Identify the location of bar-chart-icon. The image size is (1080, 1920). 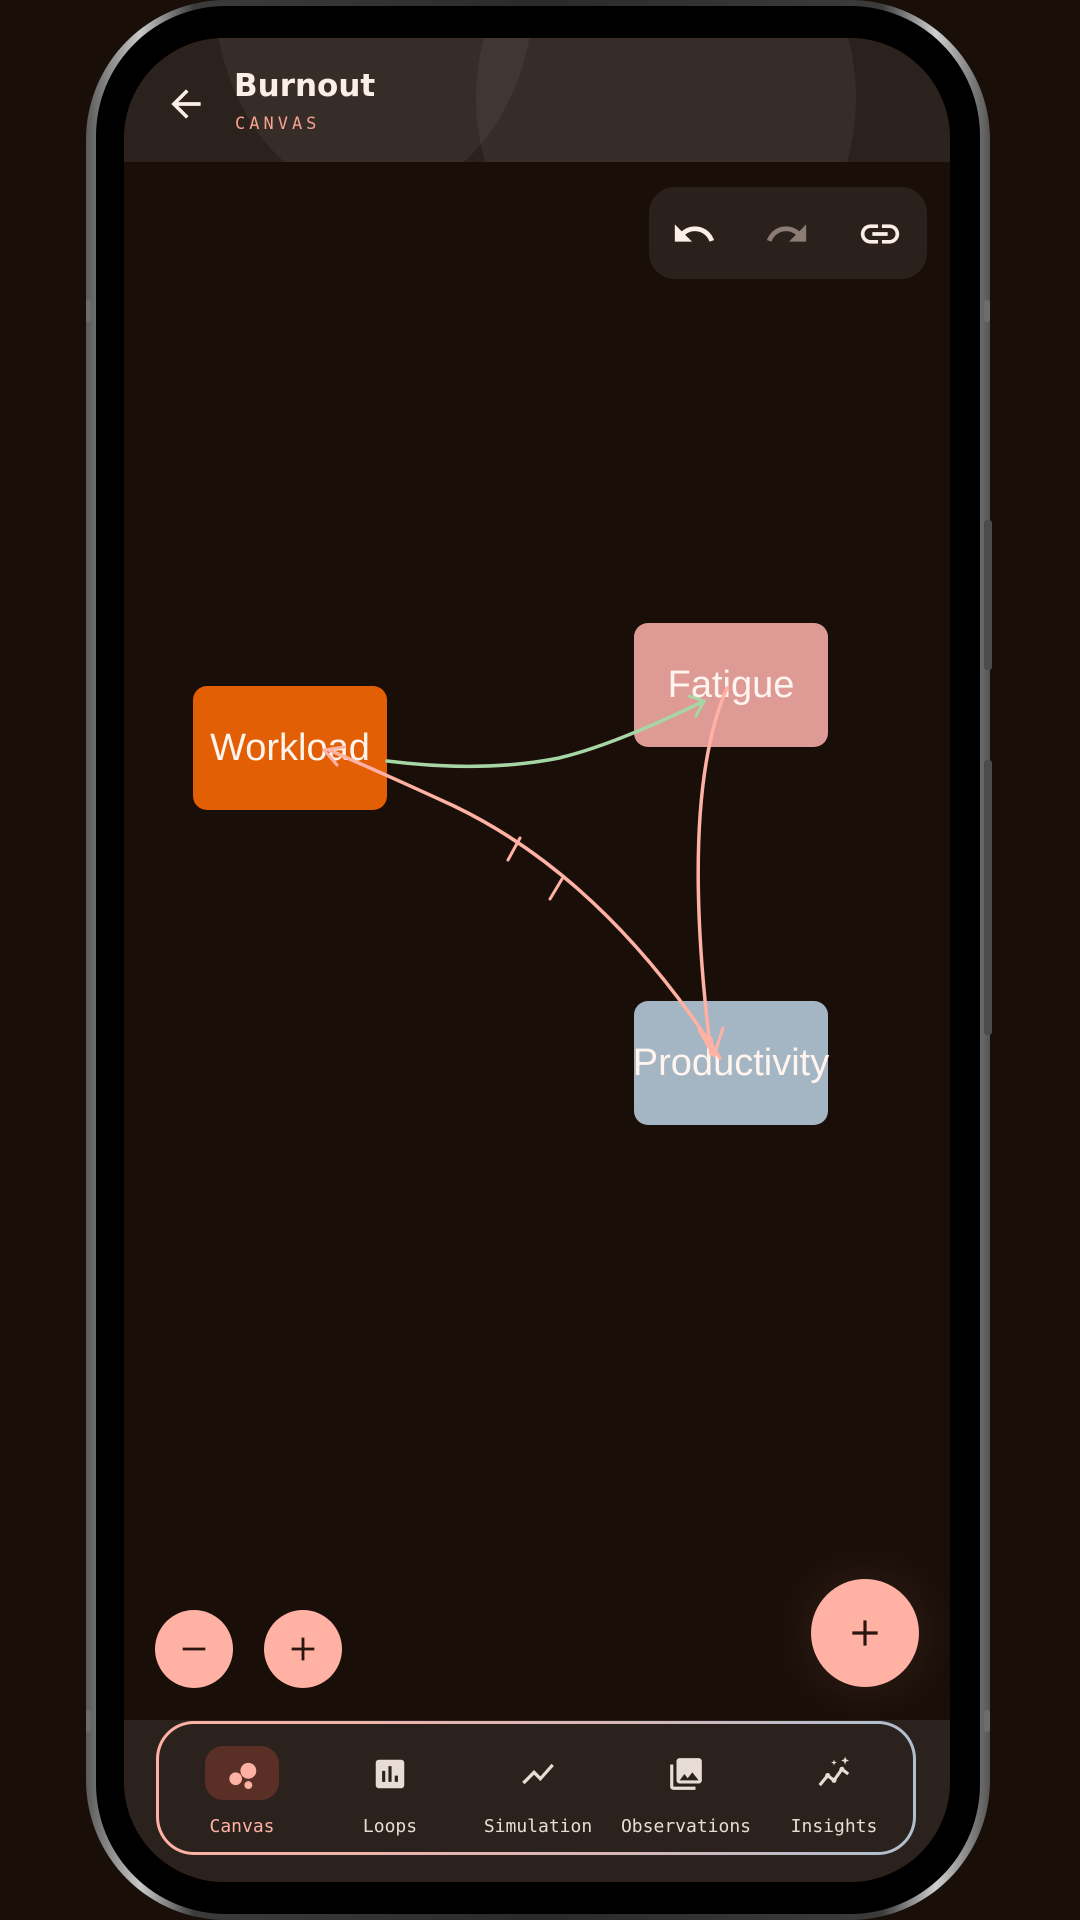
(390, 1774).